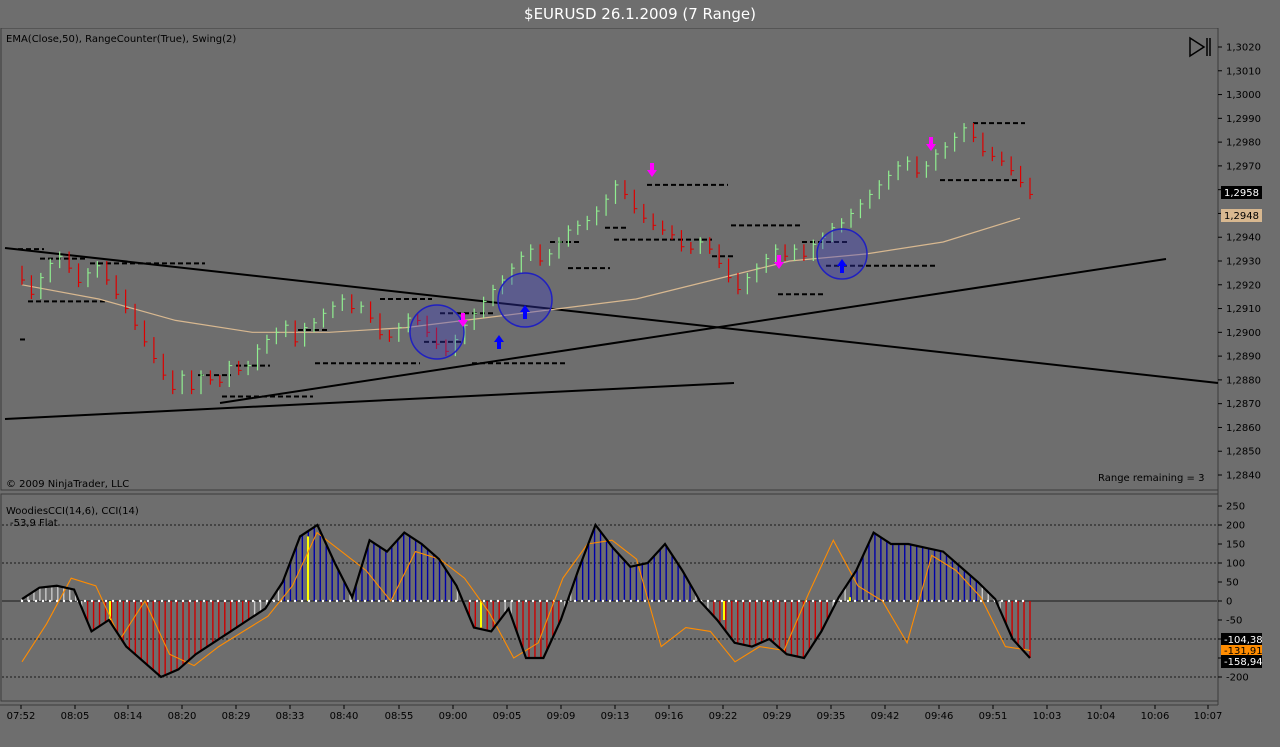  Describe the element at coordinates (1235, 545) in the screenshot. I see `cci-tick-label: 150` at that location.